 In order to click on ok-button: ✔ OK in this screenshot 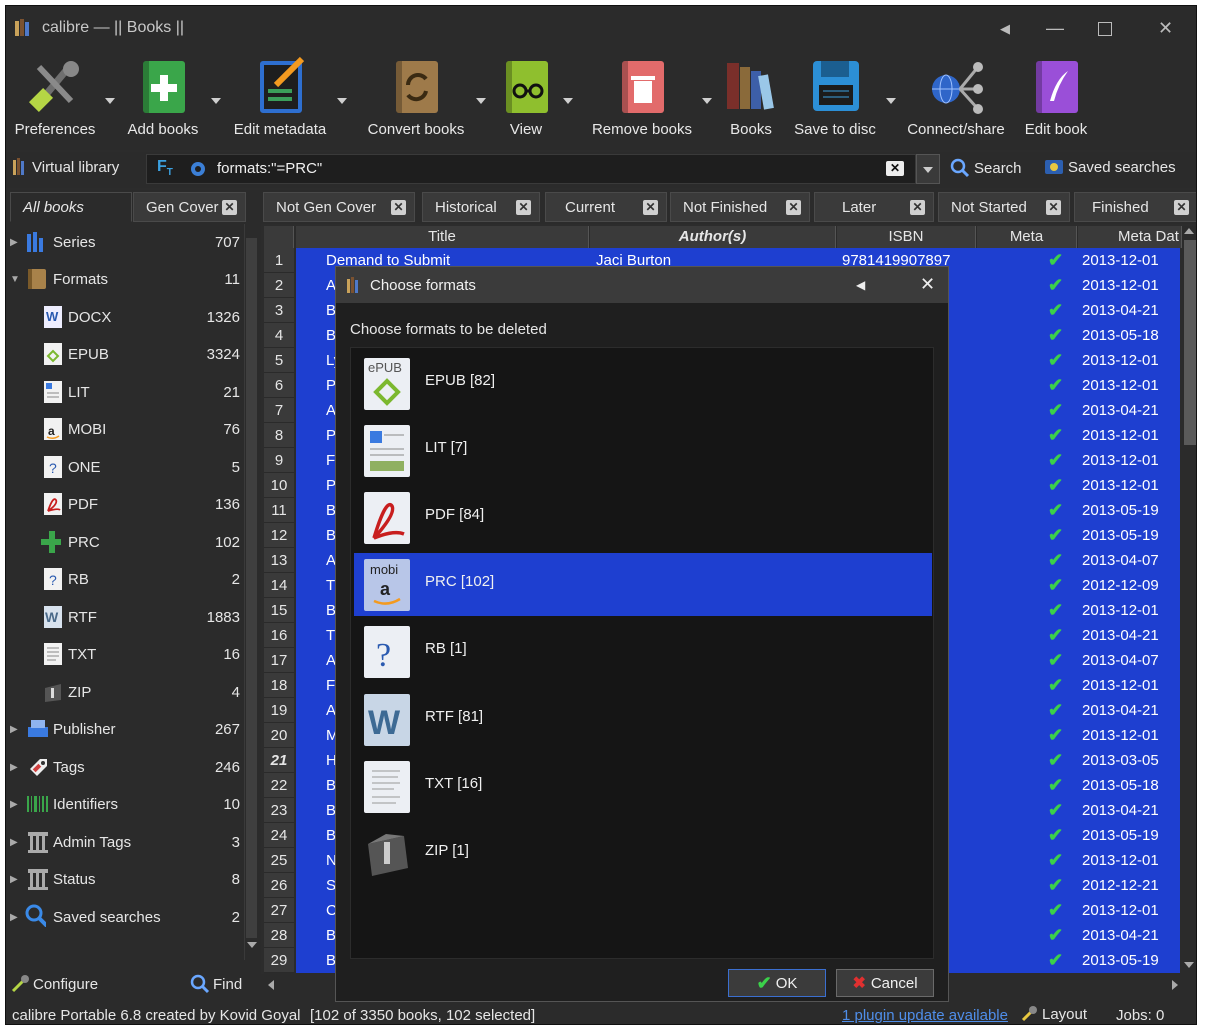, I will do `click(777, 983)`.